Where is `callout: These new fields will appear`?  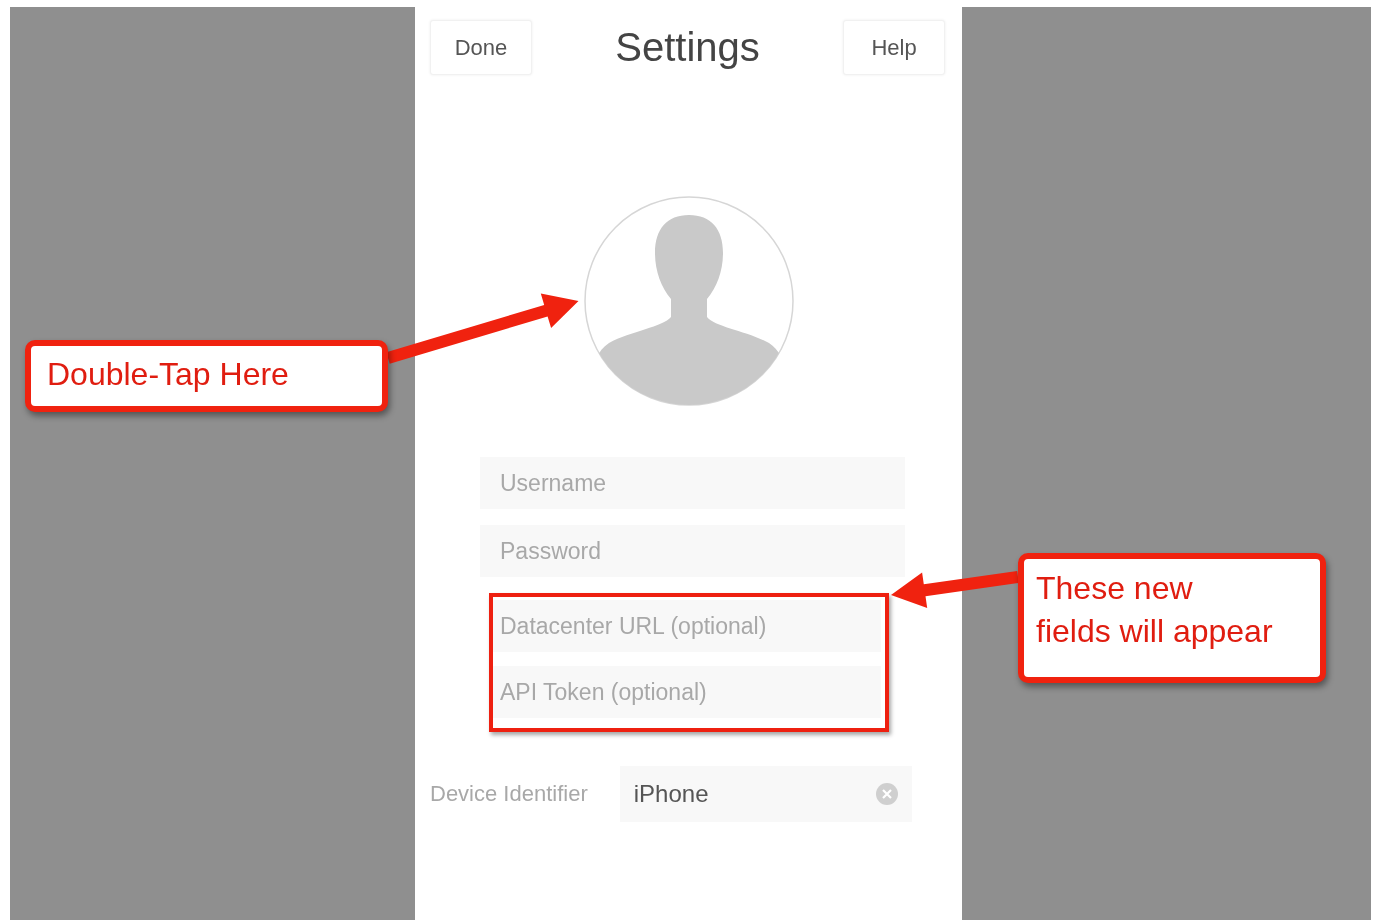
callout: These new fields will appear is located at coordinates (1172, 618).